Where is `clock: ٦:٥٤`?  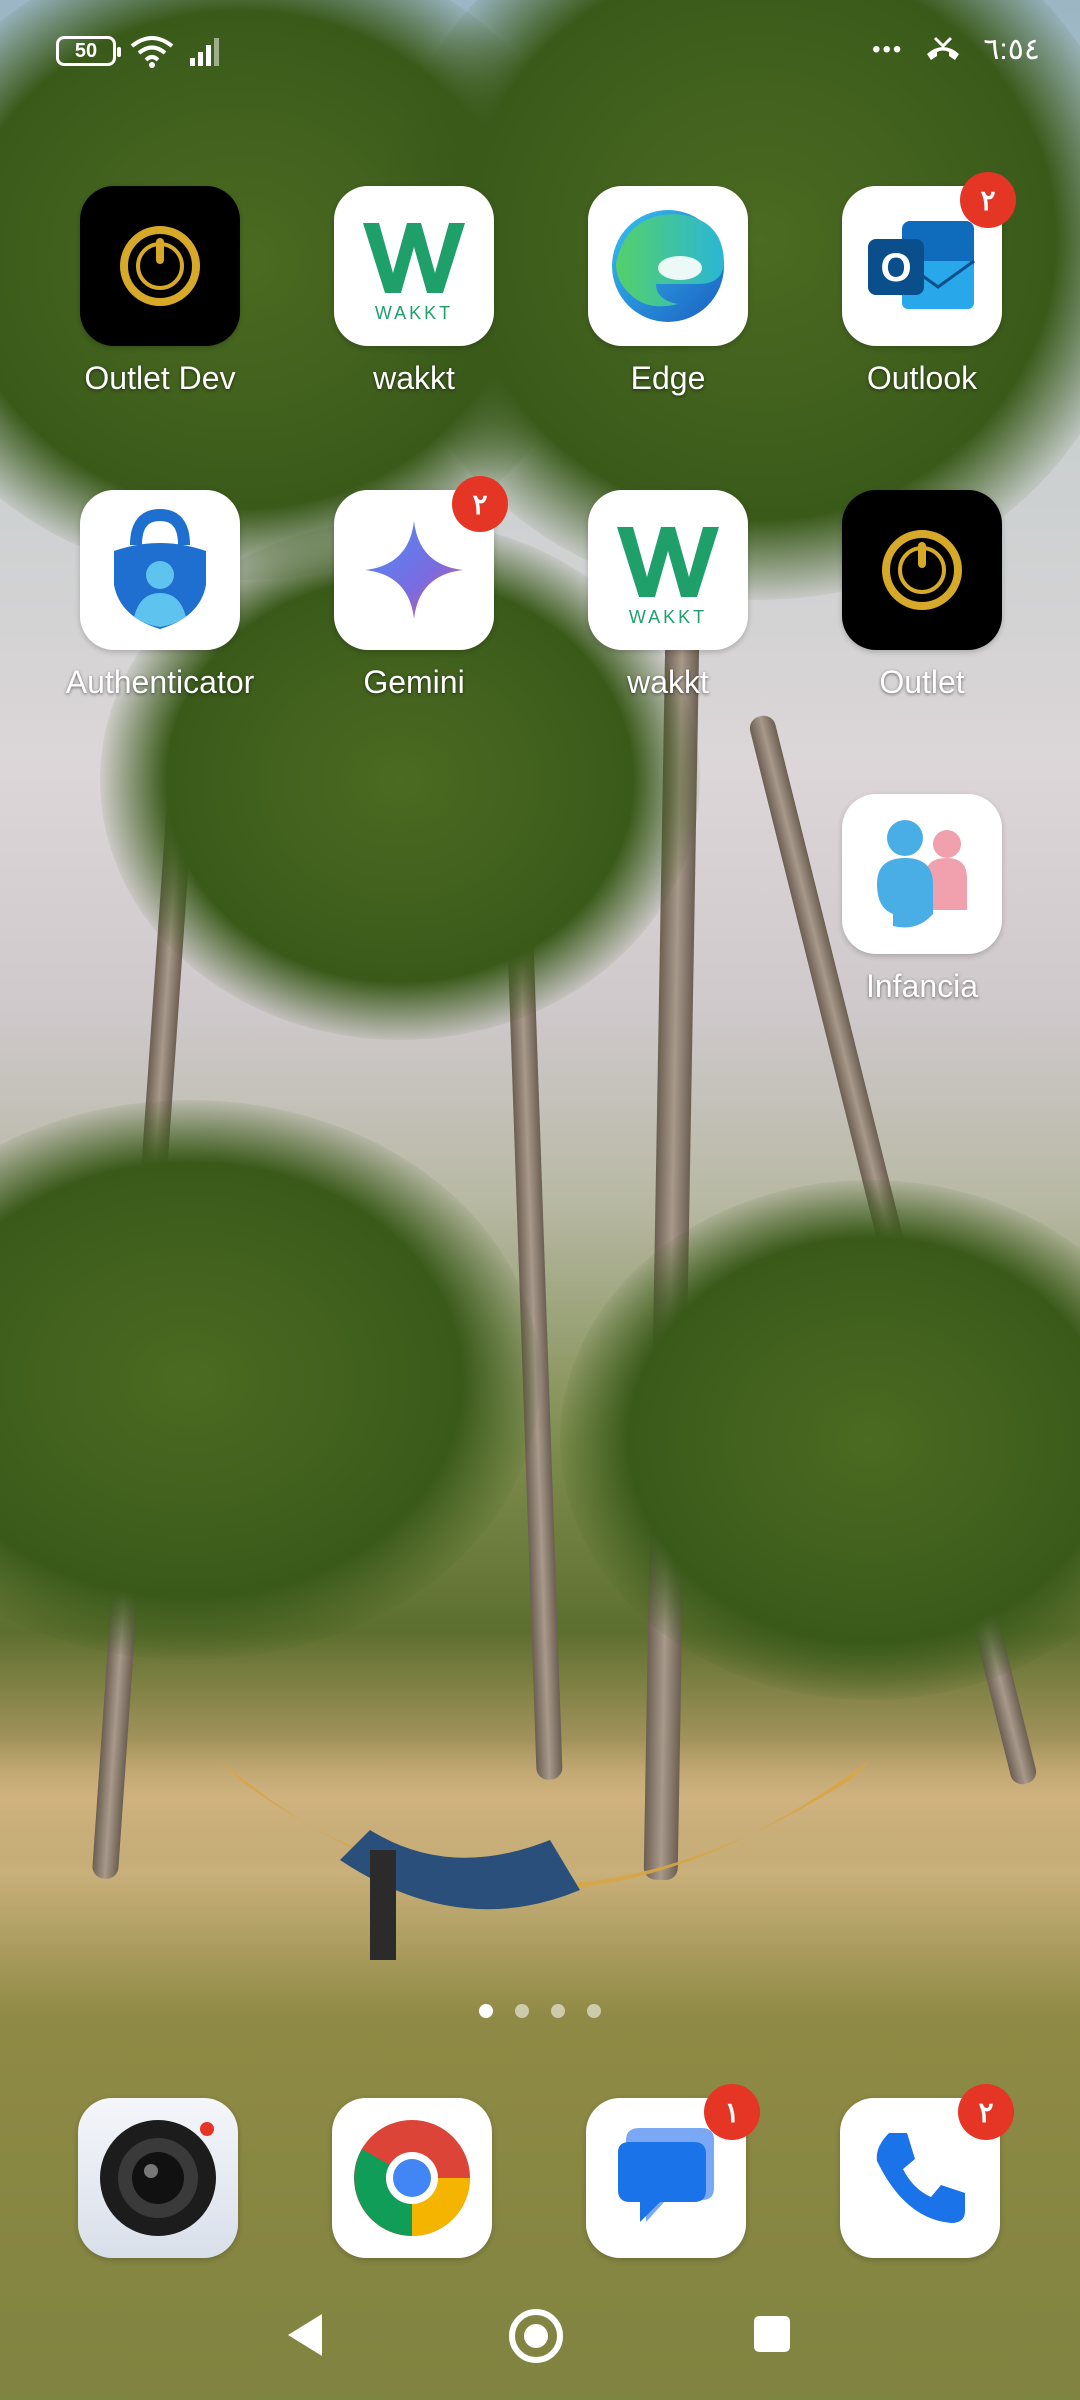
clock: ٦:٥٤ is located at coordinates (1011, 49).